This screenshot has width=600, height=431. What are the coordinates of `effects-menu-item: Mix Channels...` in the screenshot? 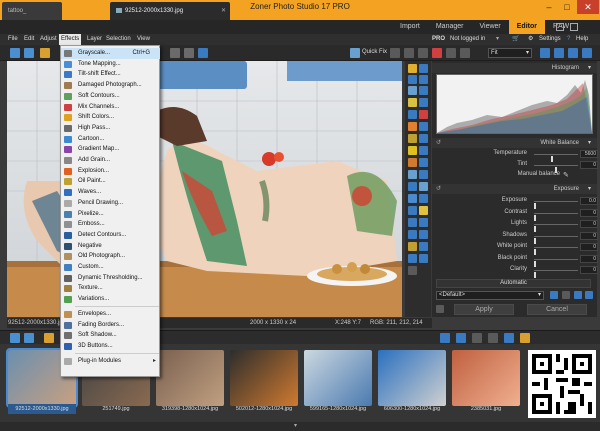 It's located at (110, 107).